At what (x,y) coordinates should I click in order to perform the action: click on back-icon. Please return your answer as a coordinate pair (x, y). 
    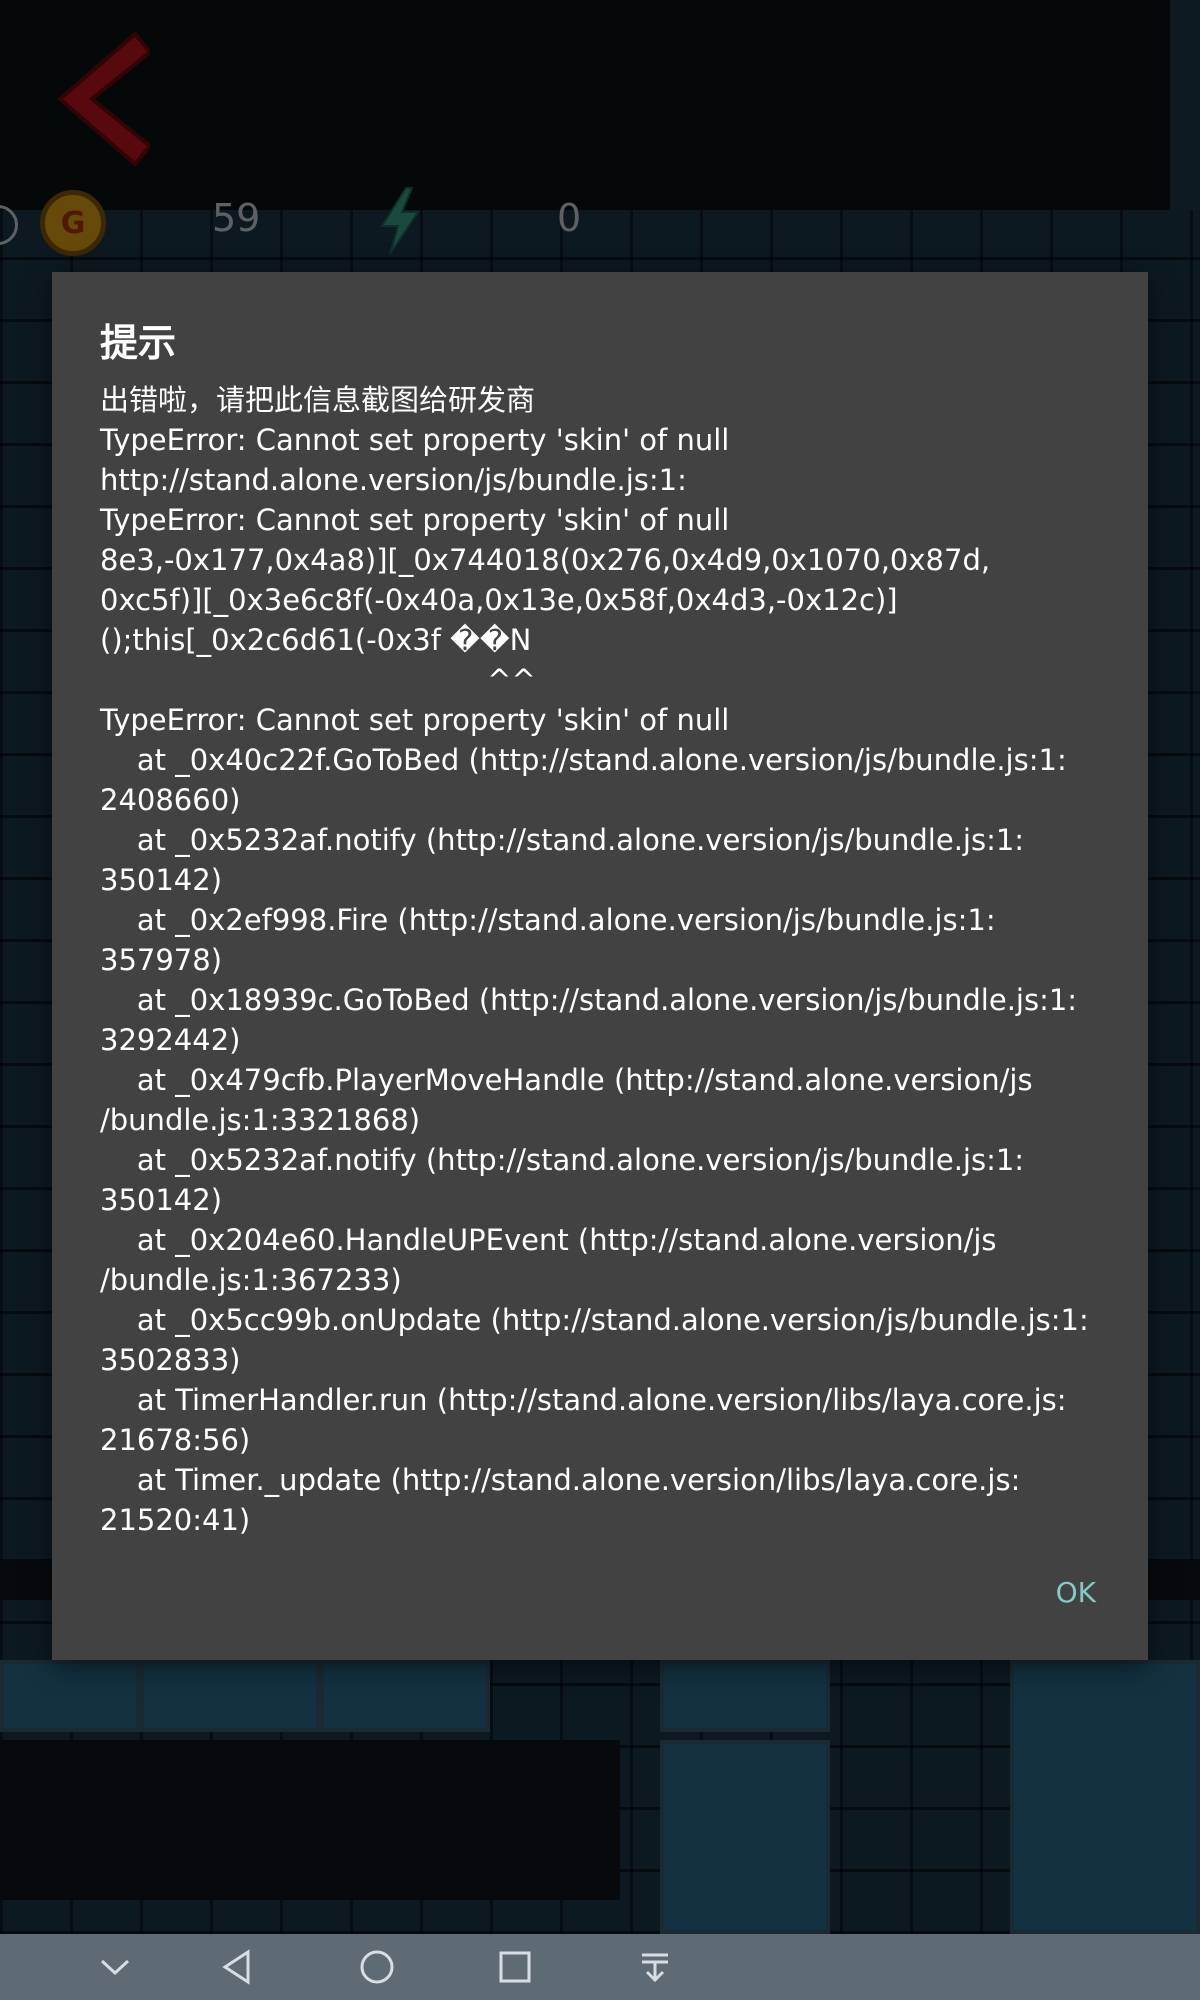
    Looking at the image, I should click on (237, 1967).